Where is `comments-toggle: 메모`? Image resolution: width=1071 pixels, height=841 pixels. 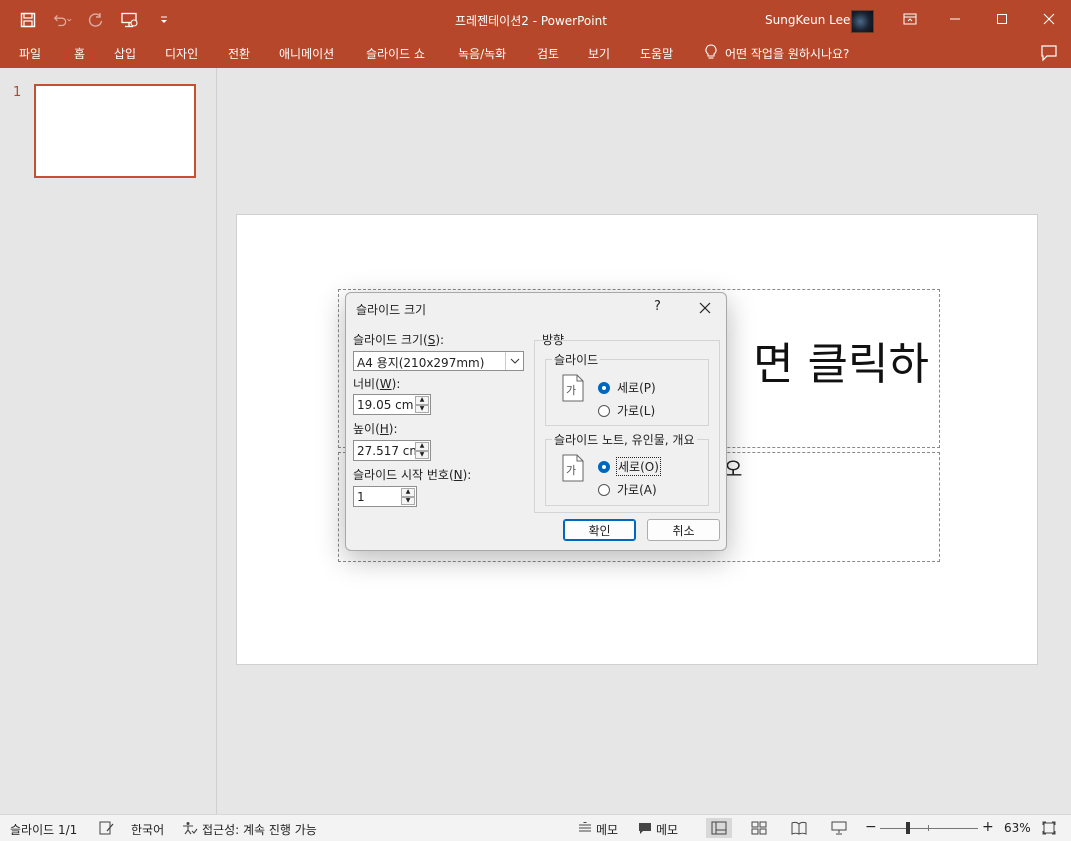 comments-toggle: 메모 is located at coordinates (658, 829).